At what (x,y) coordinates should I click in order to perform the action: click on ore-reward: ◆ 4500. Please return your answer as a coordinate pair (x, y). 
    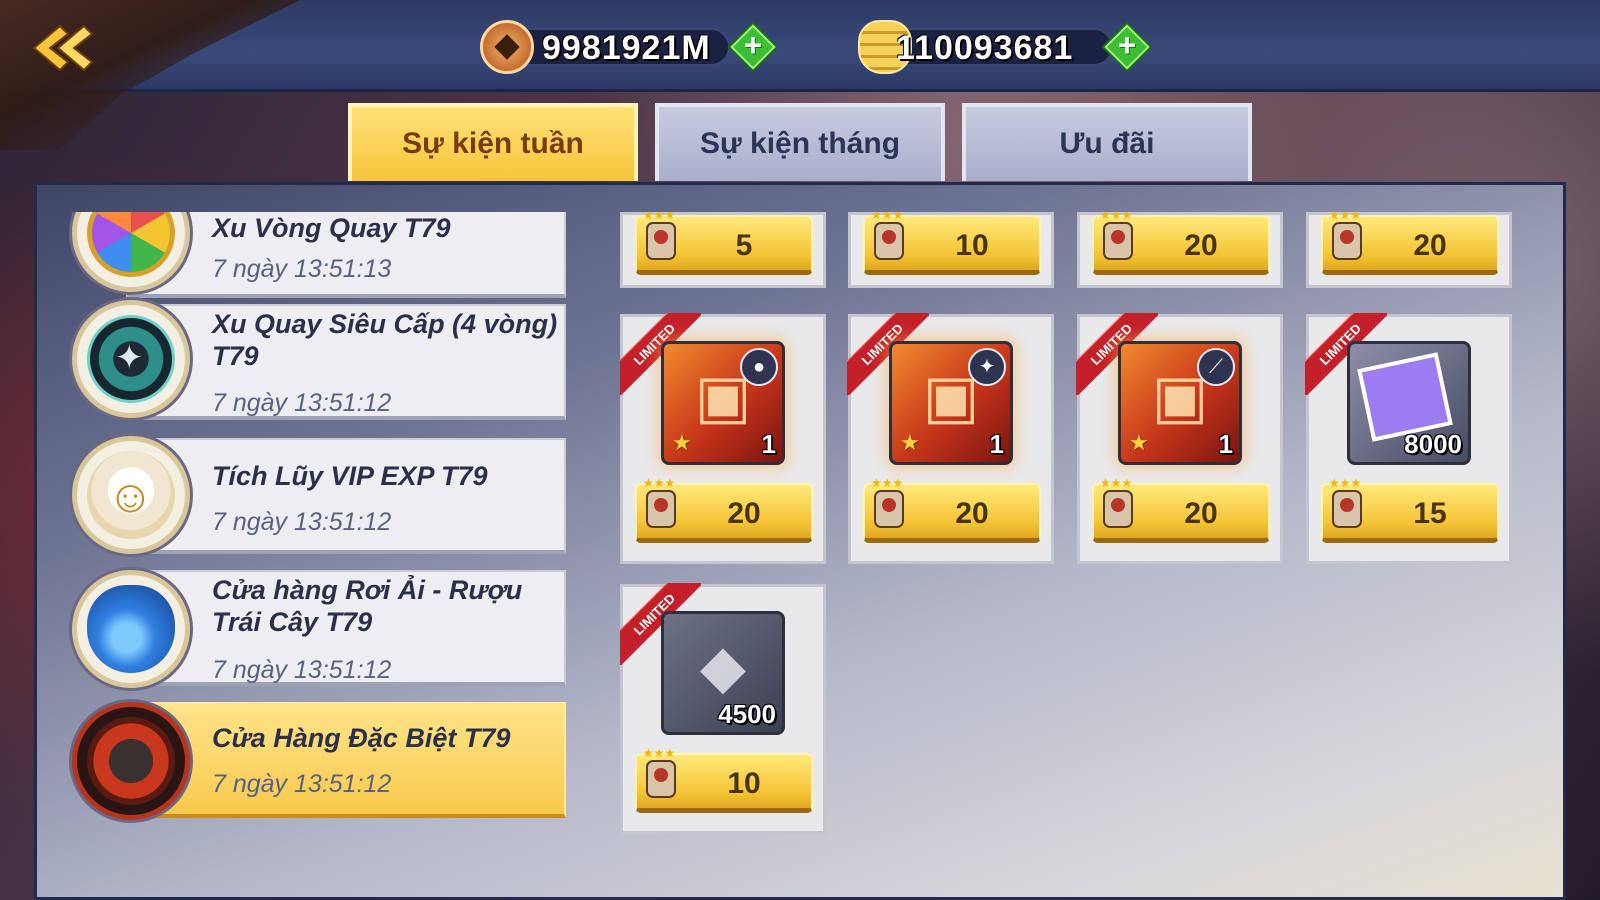
    Looking at the image, I should click on (723, 673).